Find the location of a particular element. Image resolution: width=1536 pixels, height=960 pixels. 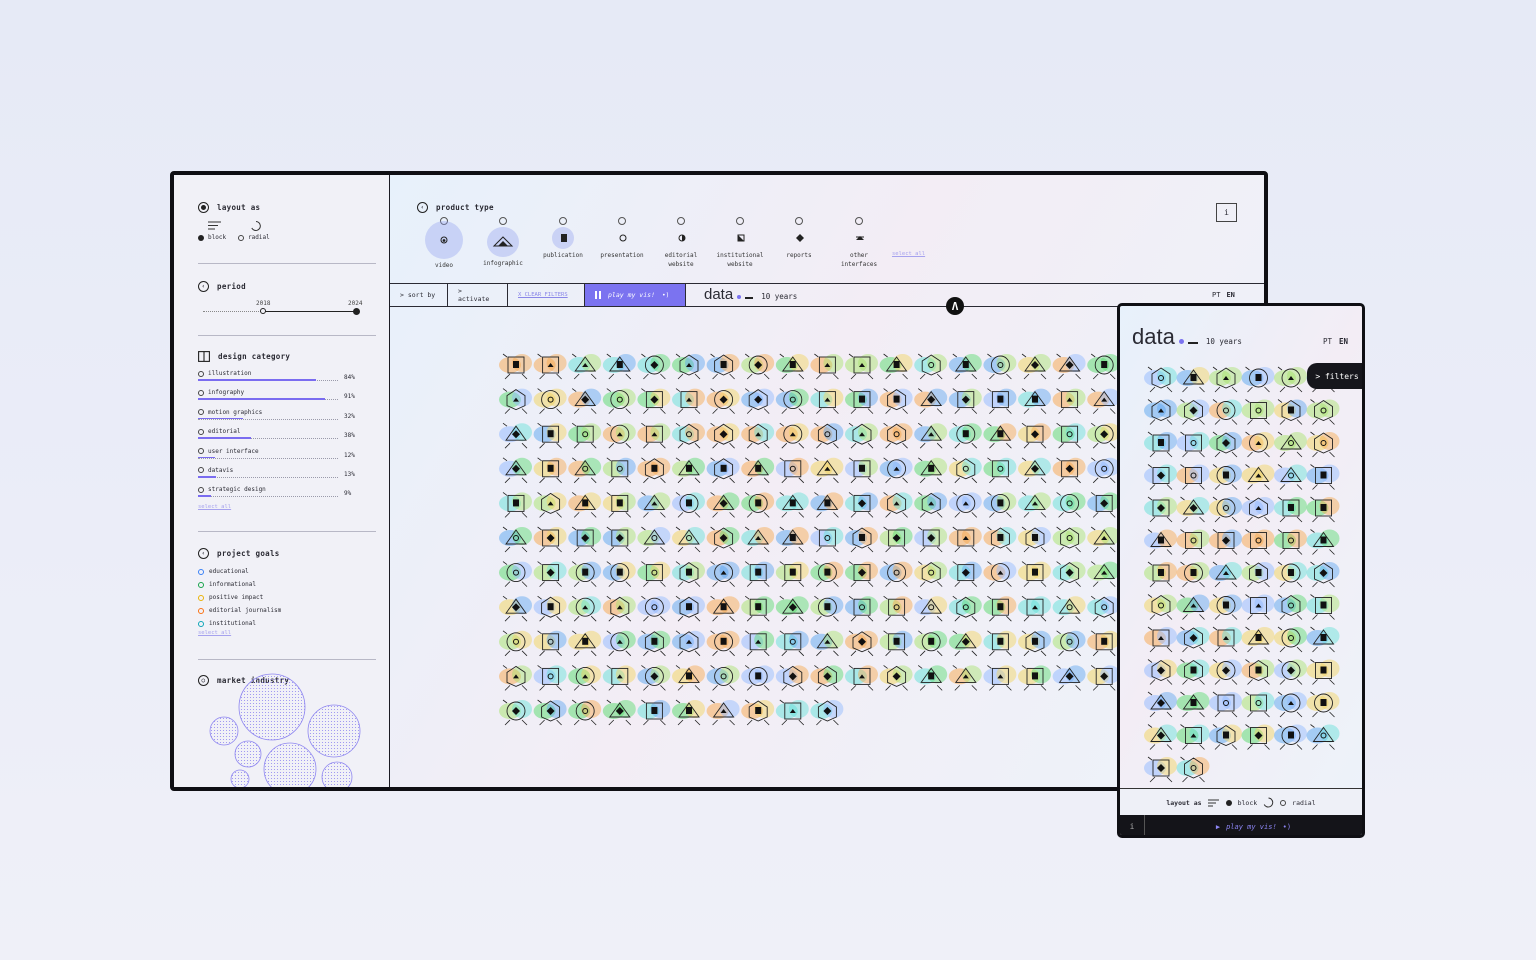

mobile-block-icon is located at coordinates (1213, 803).